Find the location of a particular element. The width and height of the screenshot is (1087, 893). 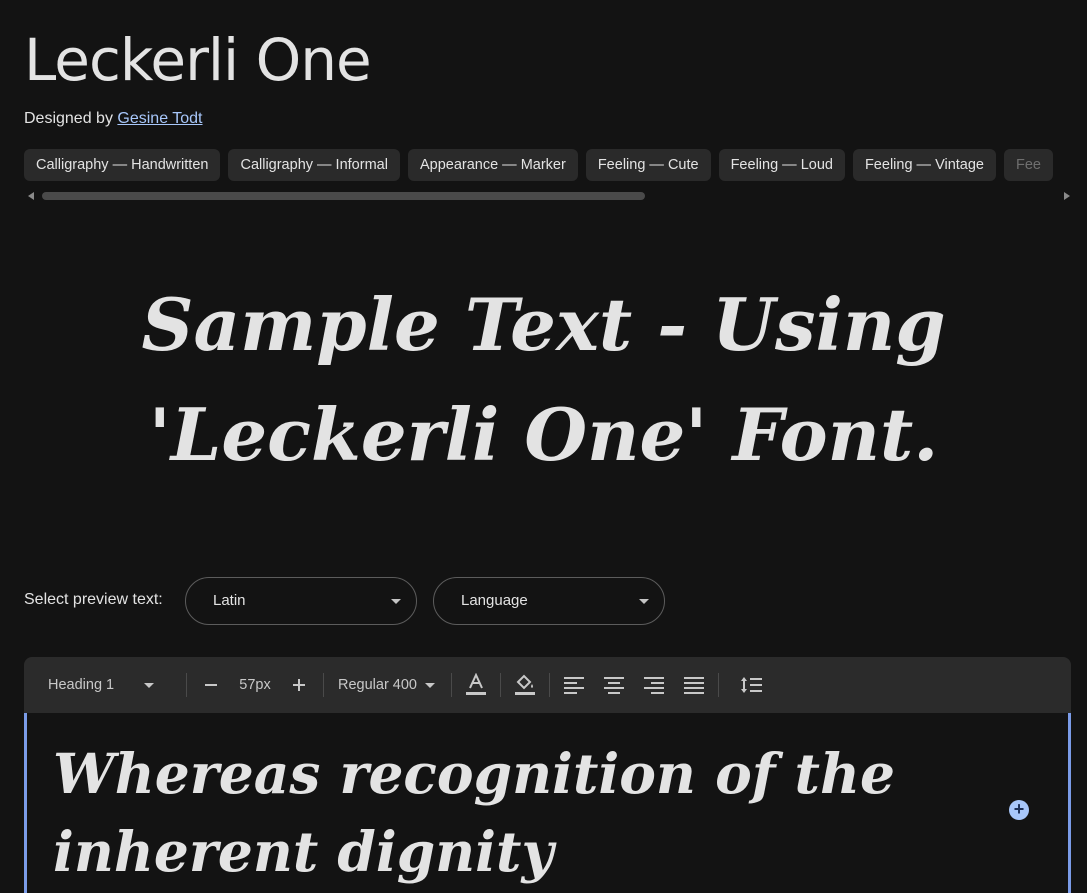

script-select: Latin is located at coordinates (301, 601).